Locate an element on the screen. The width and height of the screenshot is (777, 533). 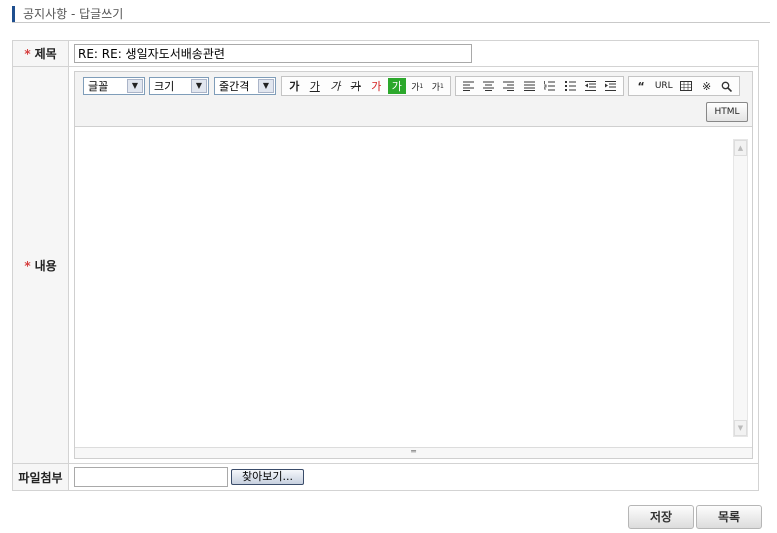
file-path-input is located at coordinates (151, 477).